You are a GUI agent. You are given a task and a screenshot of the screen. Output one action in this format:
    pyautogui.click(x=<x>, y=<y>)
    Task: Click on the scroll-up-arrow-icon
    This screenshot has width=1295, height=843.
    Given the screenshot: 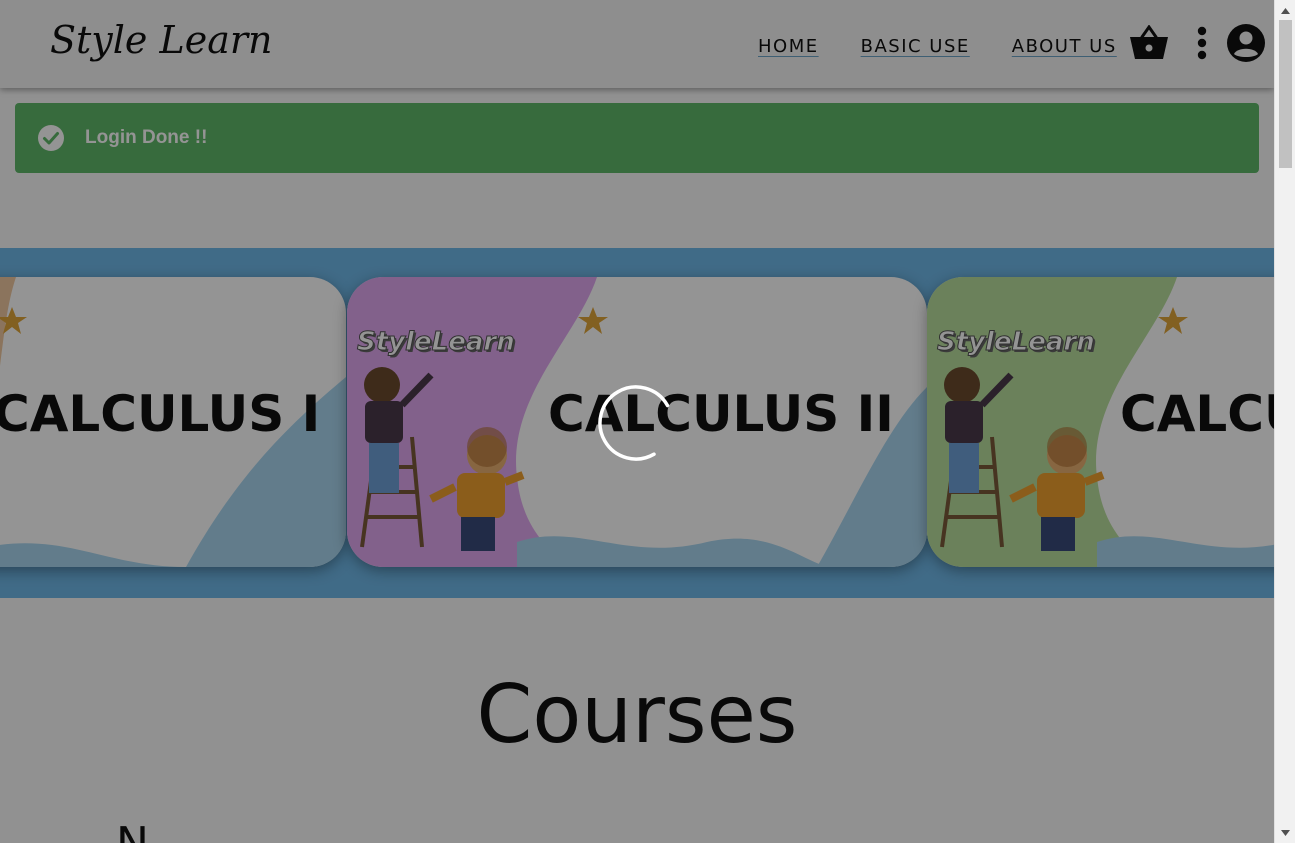 What is the action you would take?
    pyautogui.click(x=1285, y=10)
    